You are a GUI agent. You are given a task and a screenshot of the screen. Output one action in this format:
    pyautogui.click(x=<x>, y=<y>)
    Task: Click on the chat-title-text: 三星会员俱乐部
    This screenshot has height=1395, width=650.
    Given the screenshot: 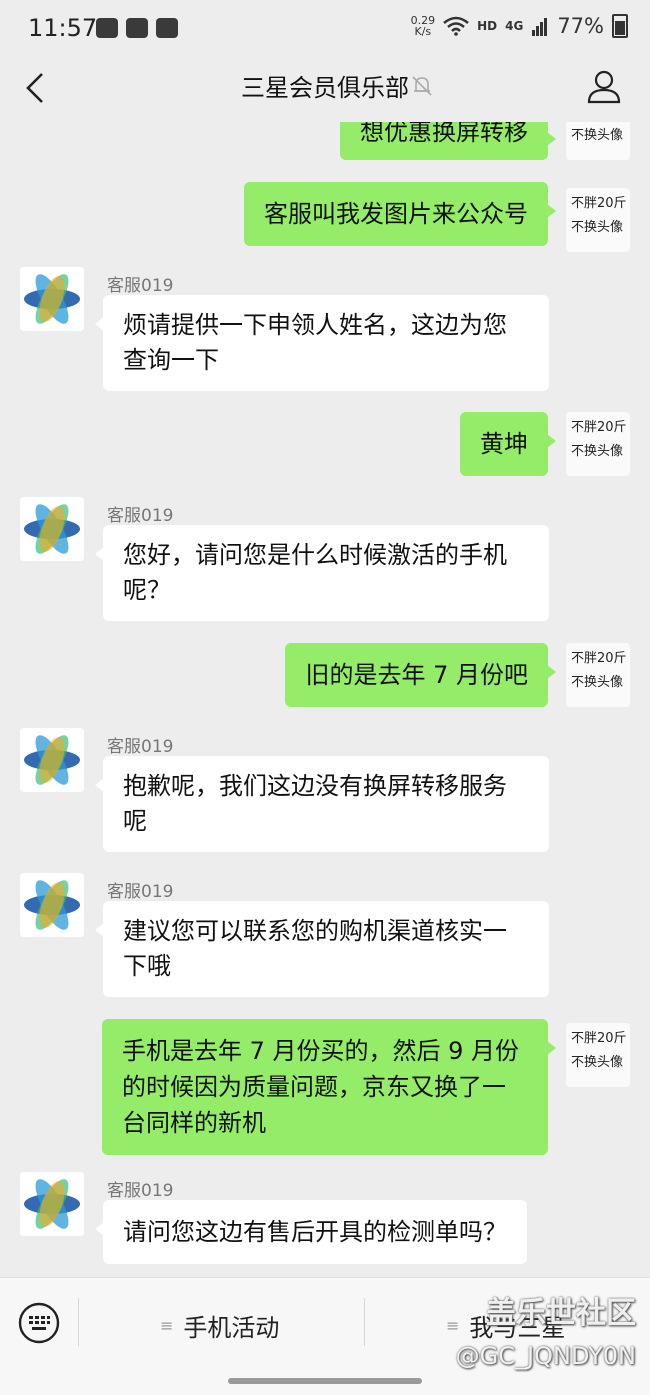 What is the action you would take?
    pyautogui.click(x=325, y=88)
    